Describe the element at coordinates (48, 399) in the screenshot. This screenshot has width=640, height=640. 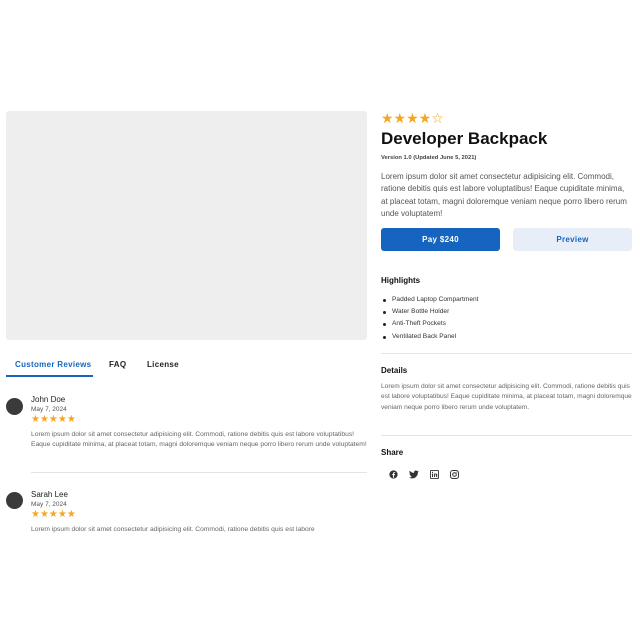
I see `reviewer-name: John Doe` at that location.